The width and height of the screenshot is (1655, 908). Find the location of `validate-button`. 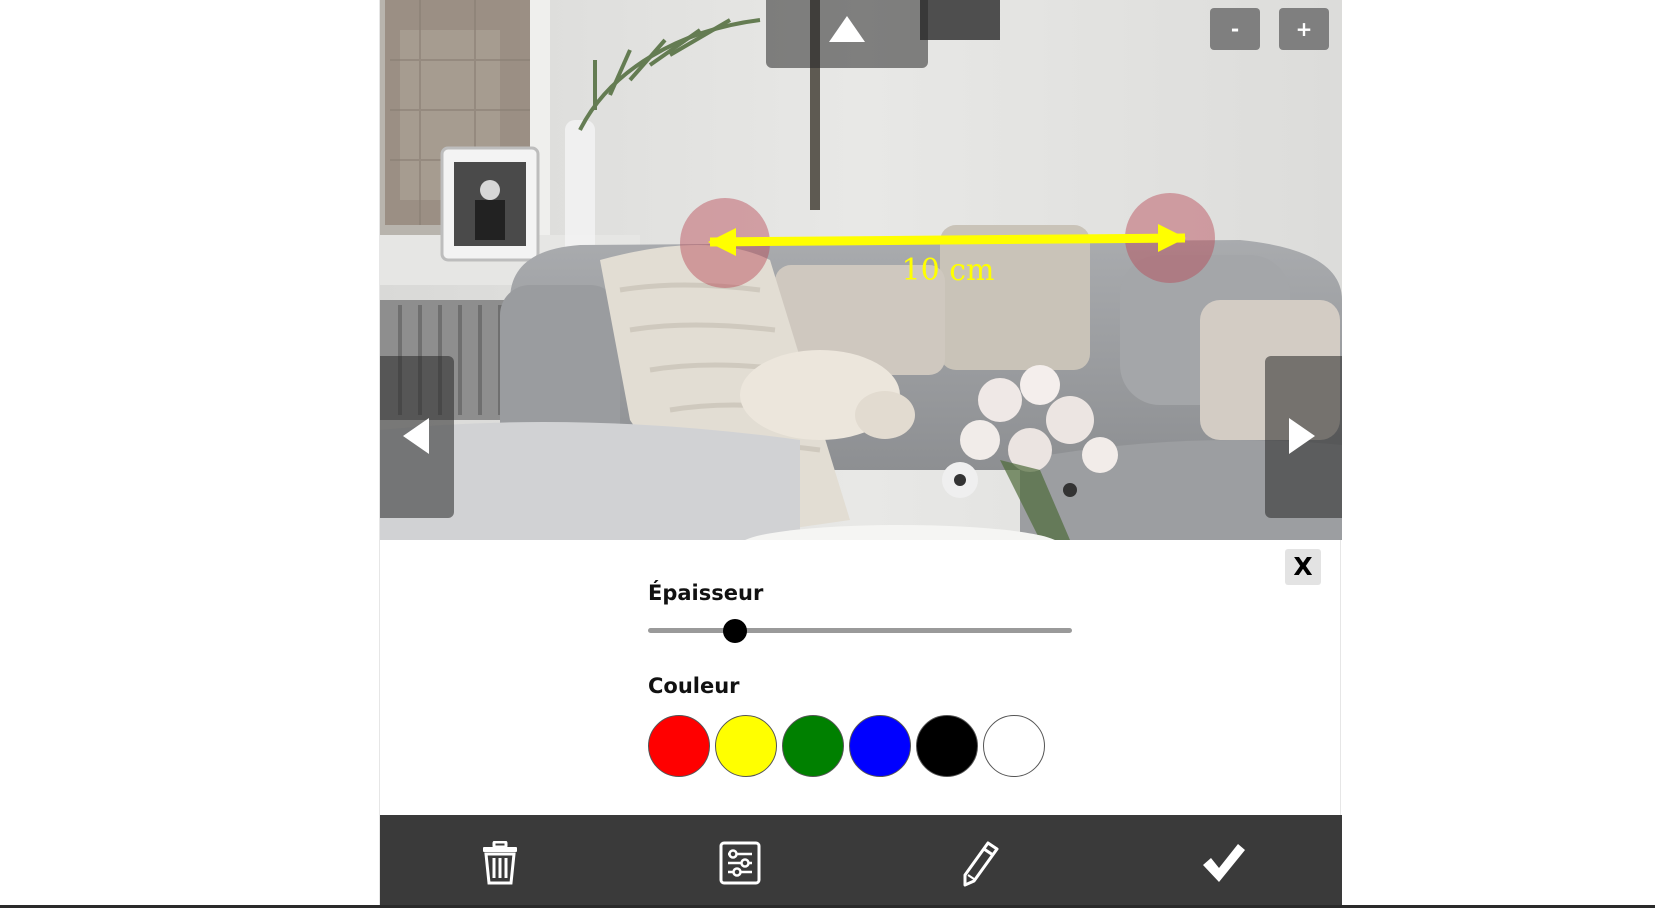

validate-button is located at coordinates (1220, 861).